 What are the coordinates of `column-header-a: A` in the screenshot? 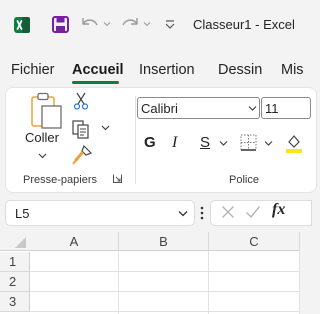 It's located at (74, 241).